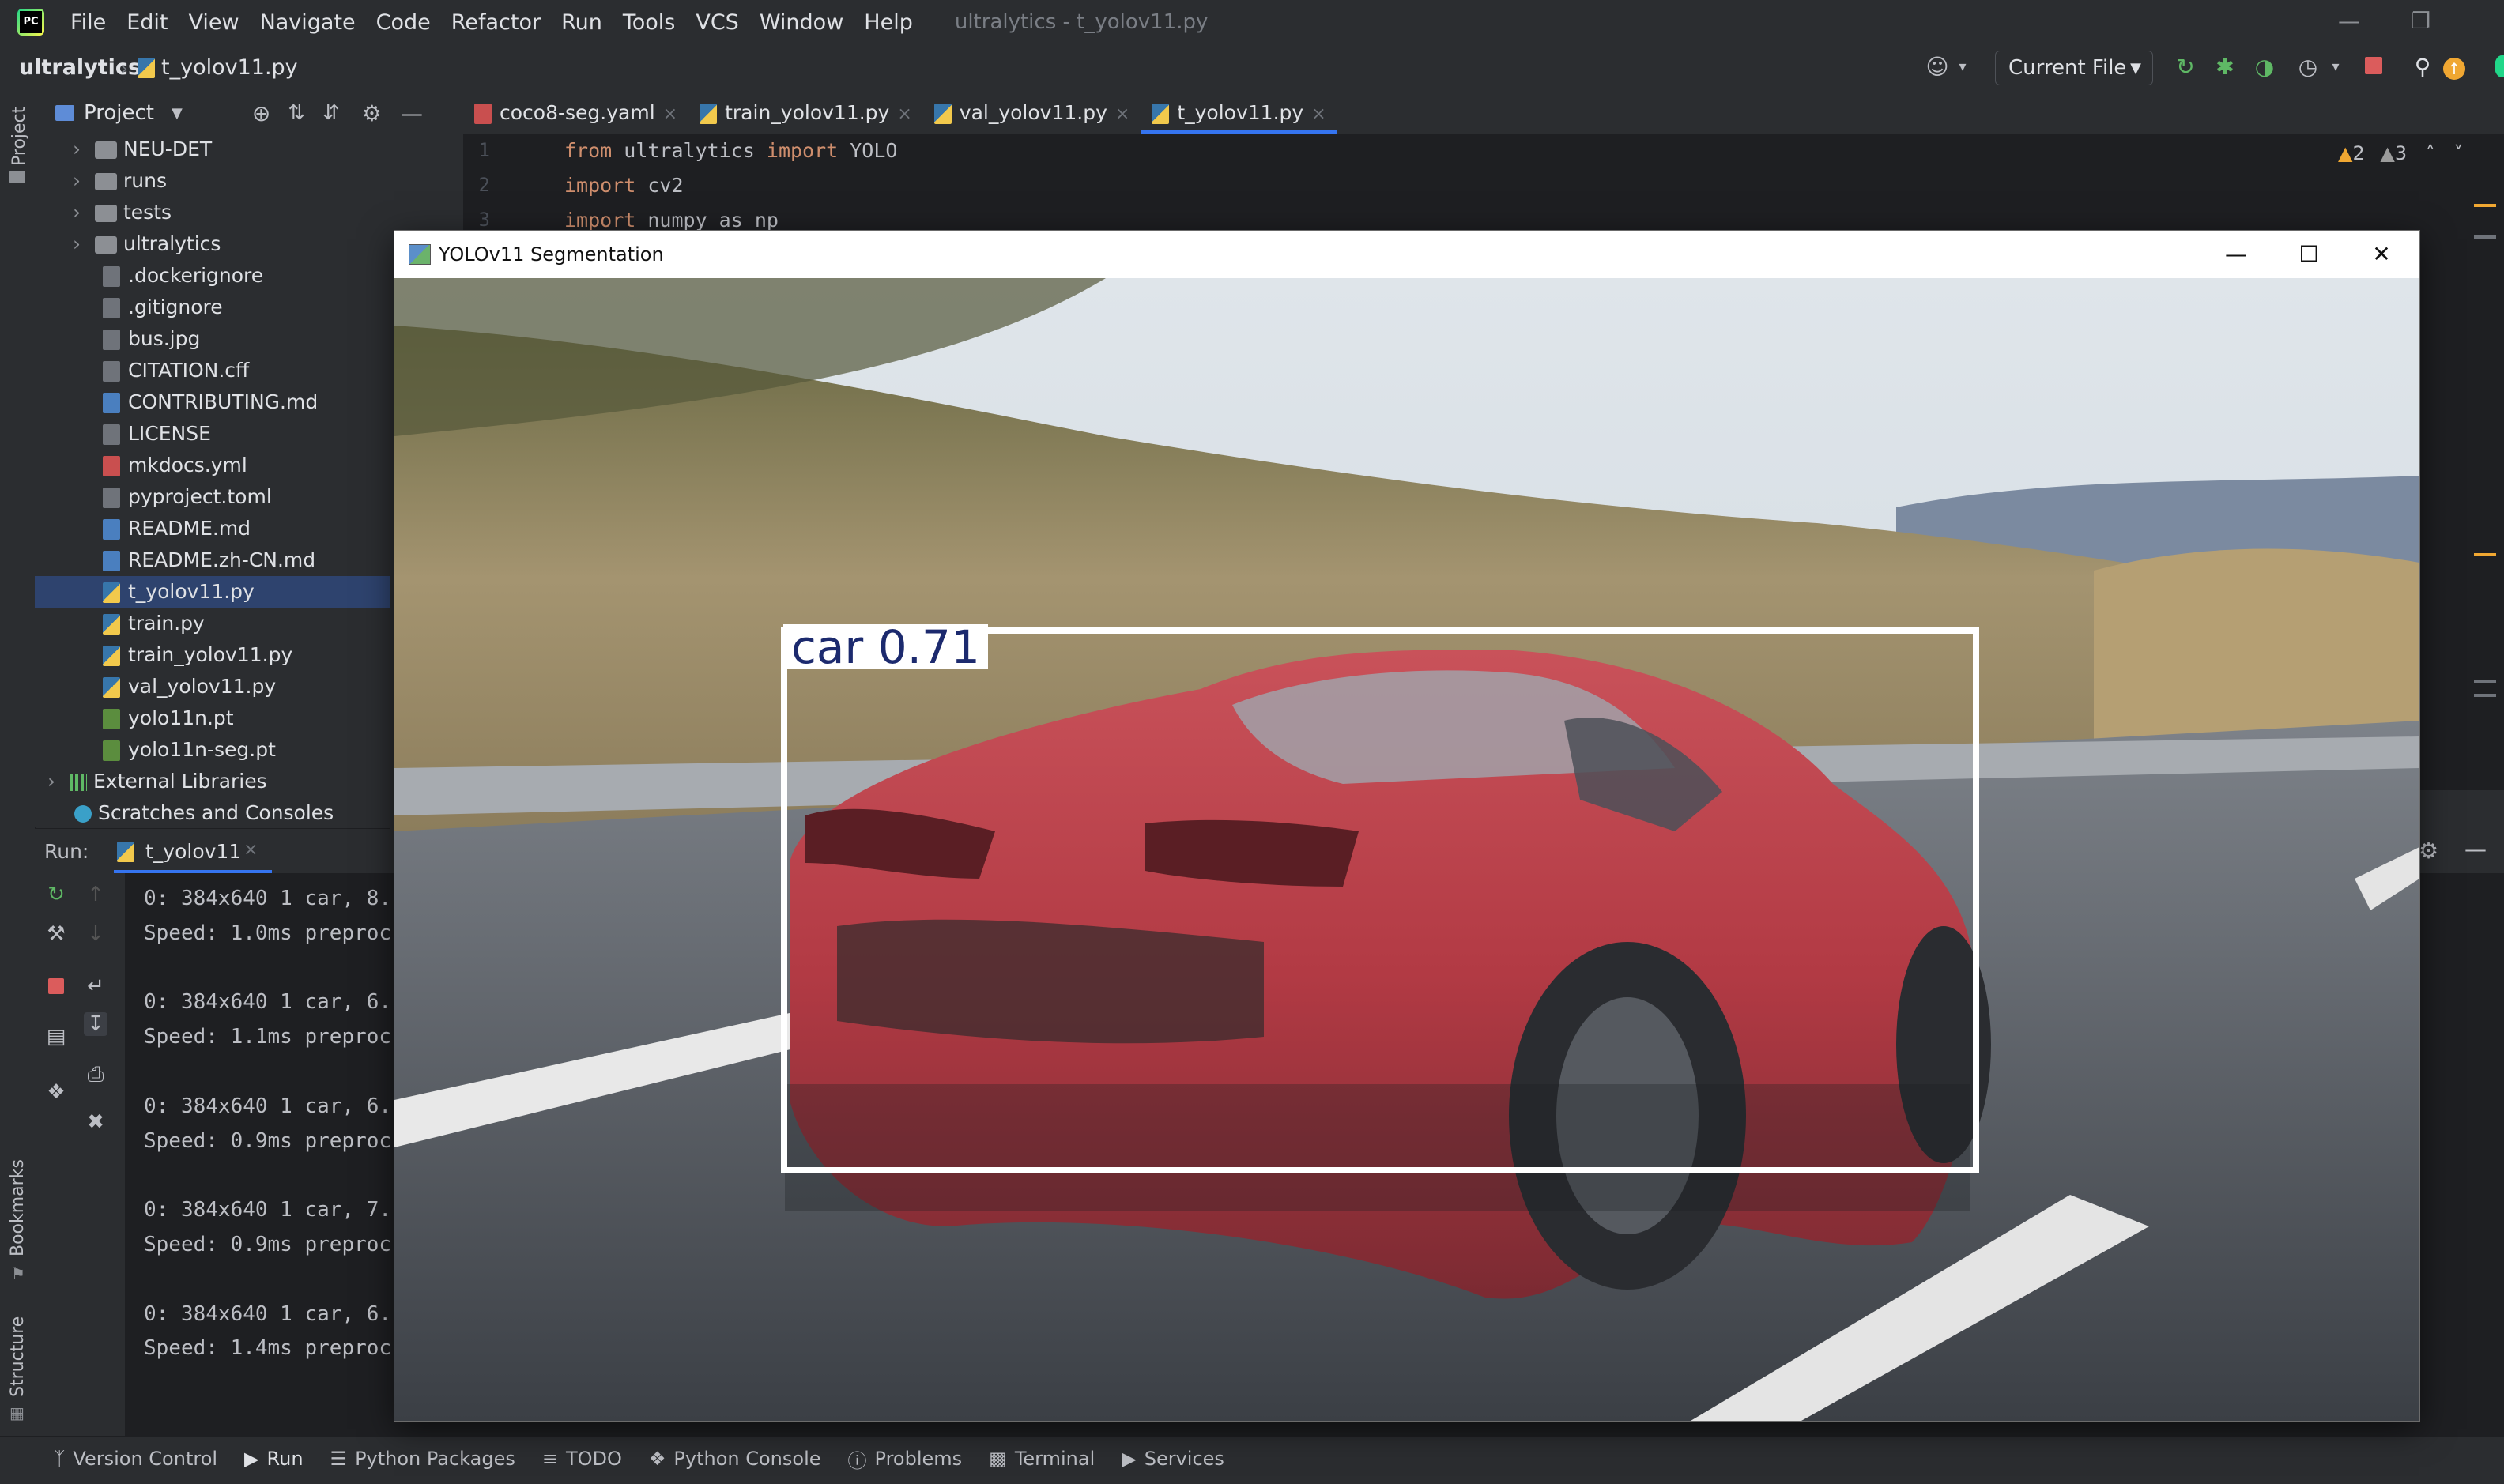  I want to click on update-icon: ↑, so click(2454, 67).